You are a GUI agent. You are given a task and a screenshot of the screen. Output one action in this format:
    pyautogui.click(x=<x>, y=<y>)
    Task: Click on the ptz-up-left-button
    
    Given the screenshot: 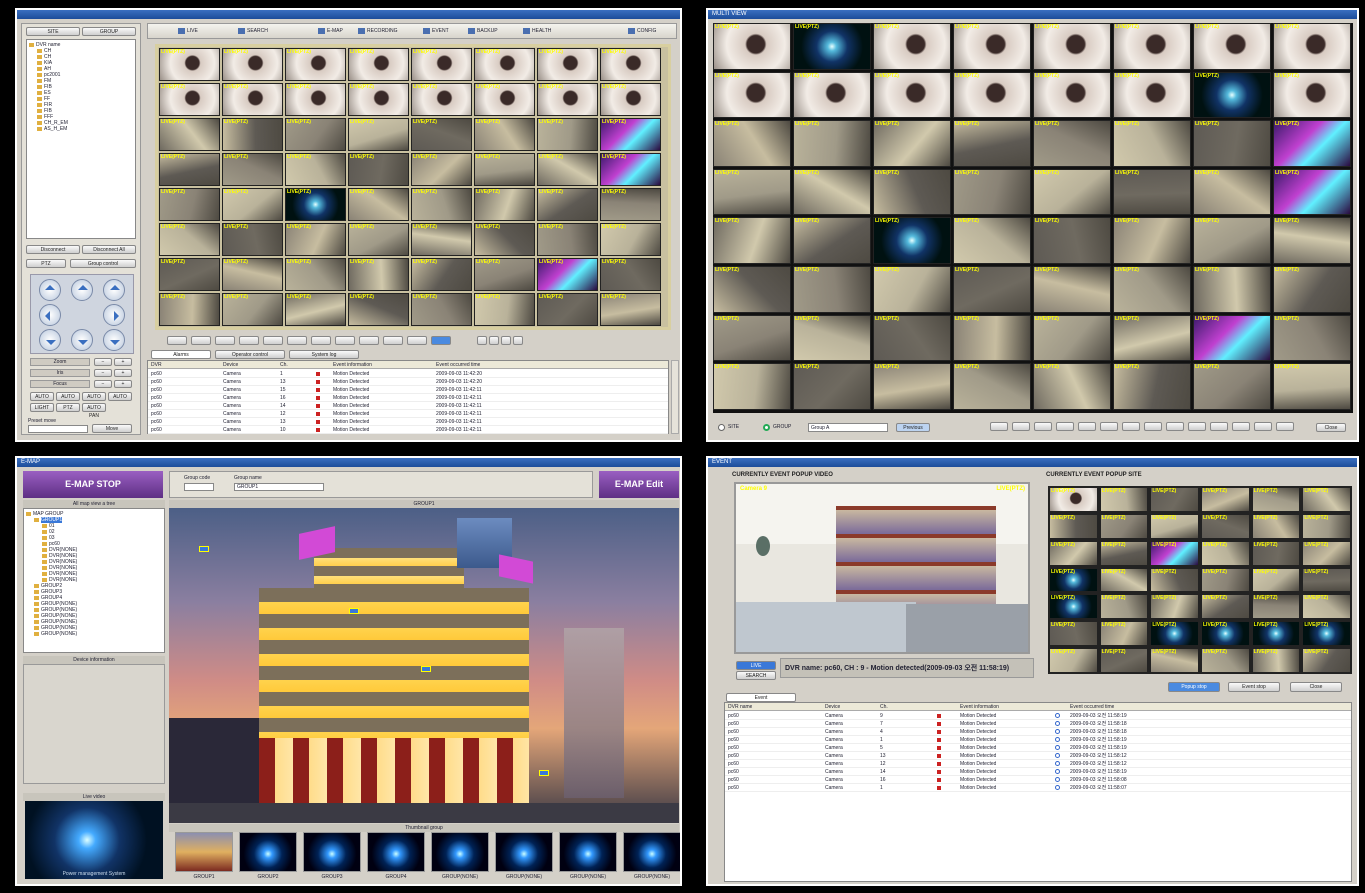 What is the action you would take?
    pyautogui.click(x=50, y=290)
    